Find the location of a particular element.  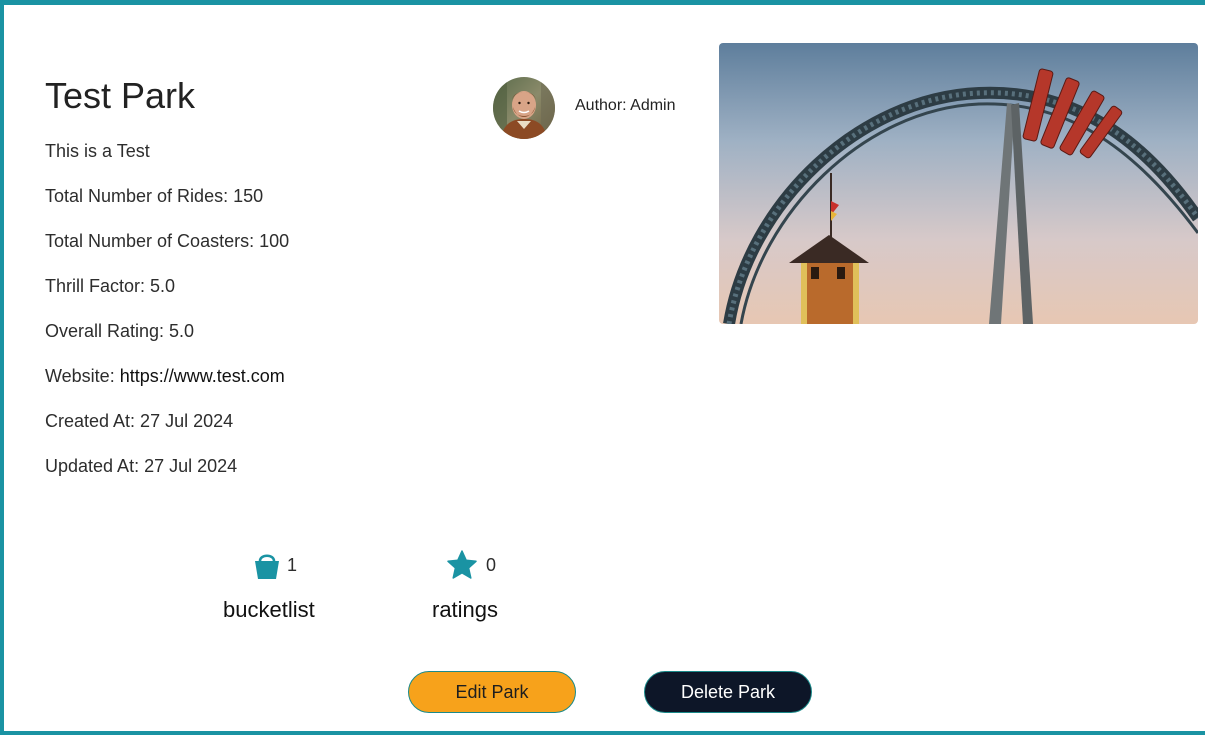

park-title: Test Park is located at coordinates (120, 95).